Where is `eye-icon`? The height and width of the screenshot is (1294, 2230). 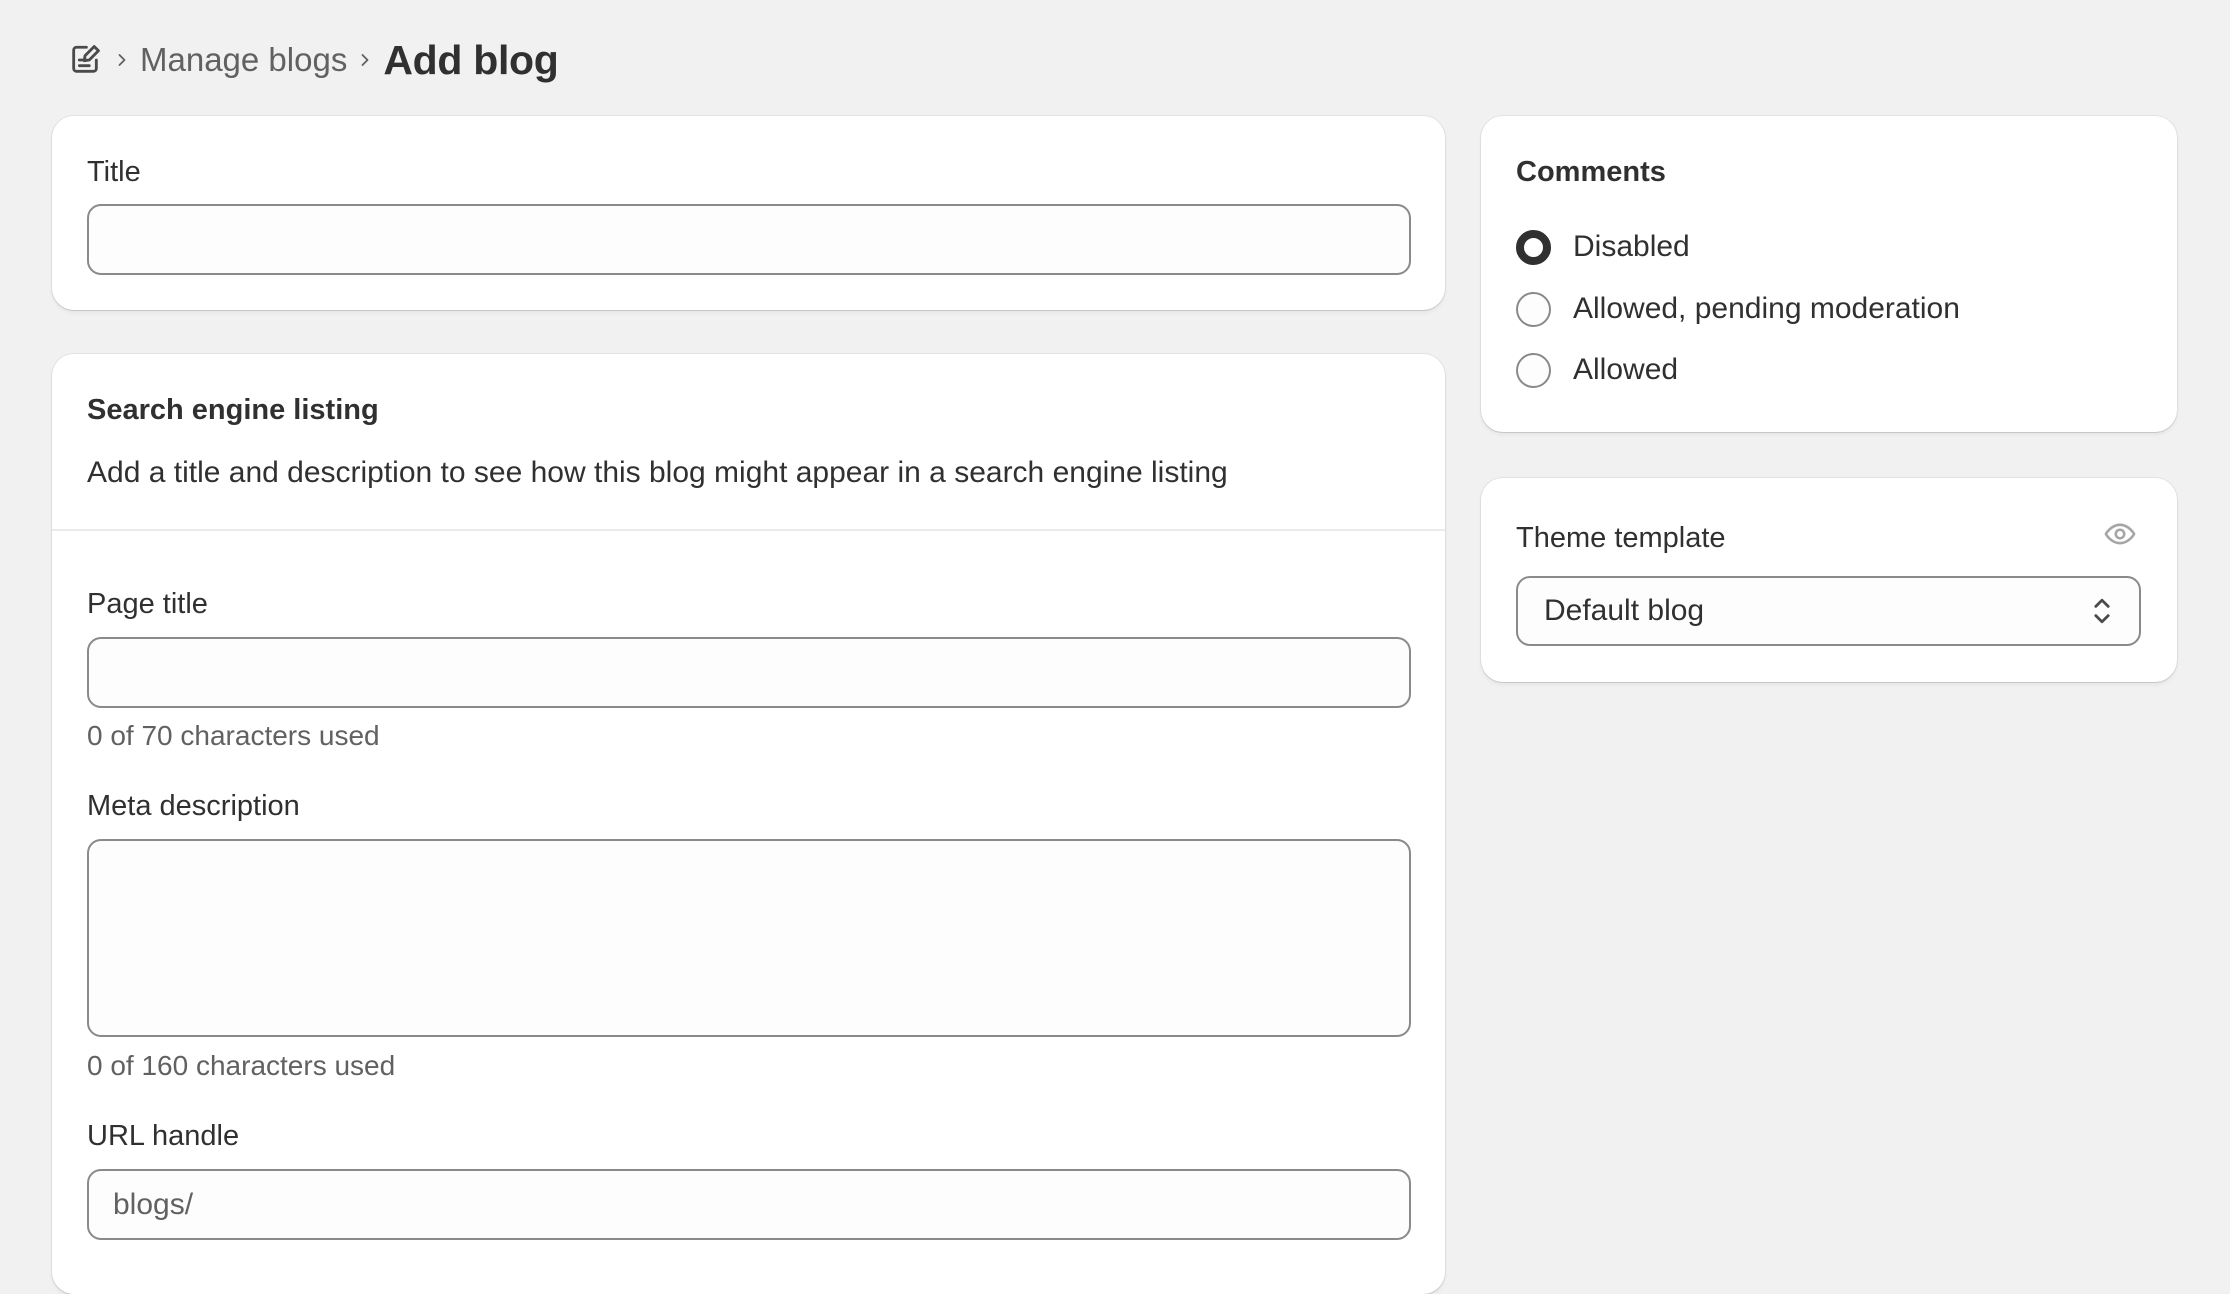
eye-icon is located at coordinates (2120, 534).